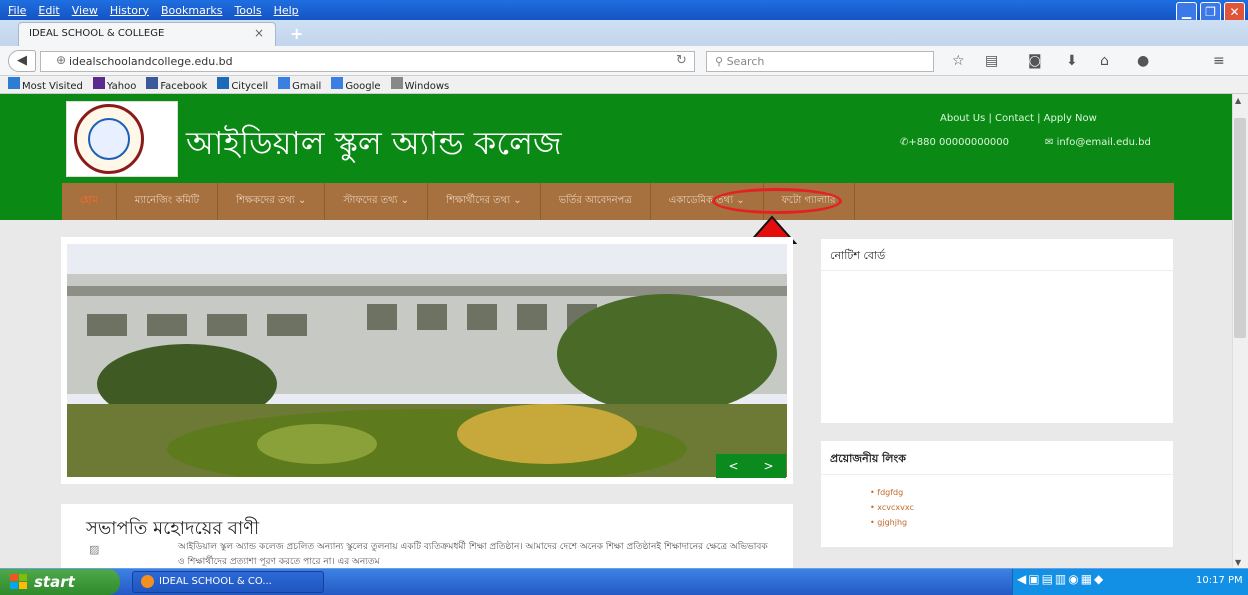 This screenshot has height=595, width=1248. What do you see at coordinates (768, 466) in the screenshot?
I see `slider-next-button: >` at bounding box center [768, 466].